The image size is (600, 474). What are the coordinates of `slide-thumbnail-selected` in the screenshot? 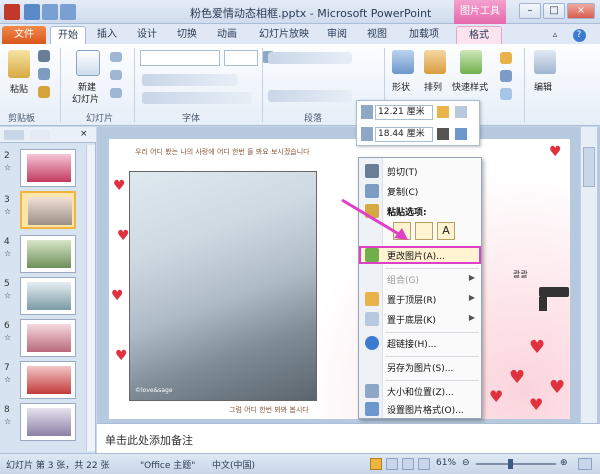 It's located at (48, 210).